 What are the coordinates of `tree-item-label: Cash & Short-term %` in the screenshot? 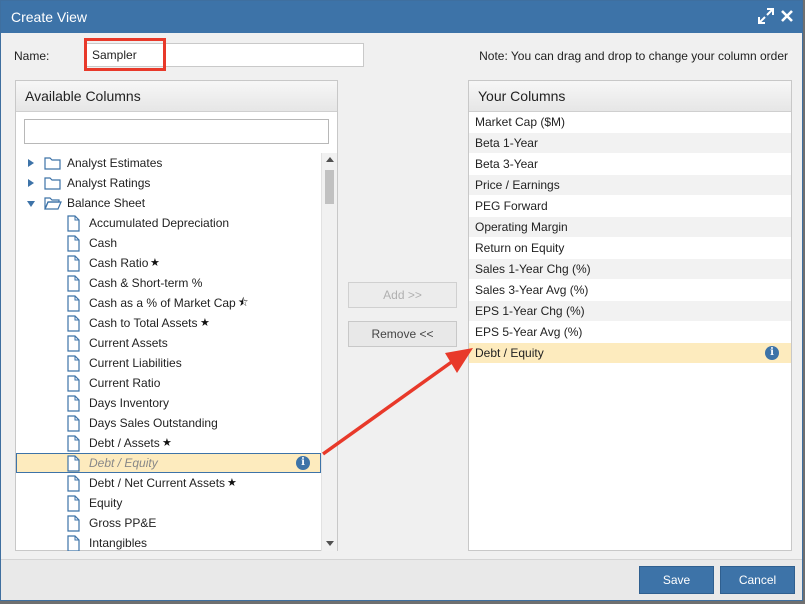 It's located at (146, 283).